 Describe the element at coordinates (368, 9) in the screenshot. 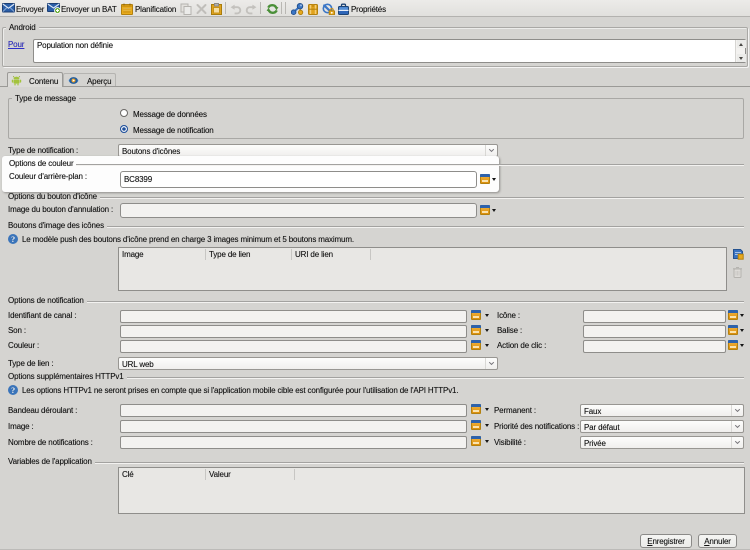

I see `properties-button: Propriétés` at that location.